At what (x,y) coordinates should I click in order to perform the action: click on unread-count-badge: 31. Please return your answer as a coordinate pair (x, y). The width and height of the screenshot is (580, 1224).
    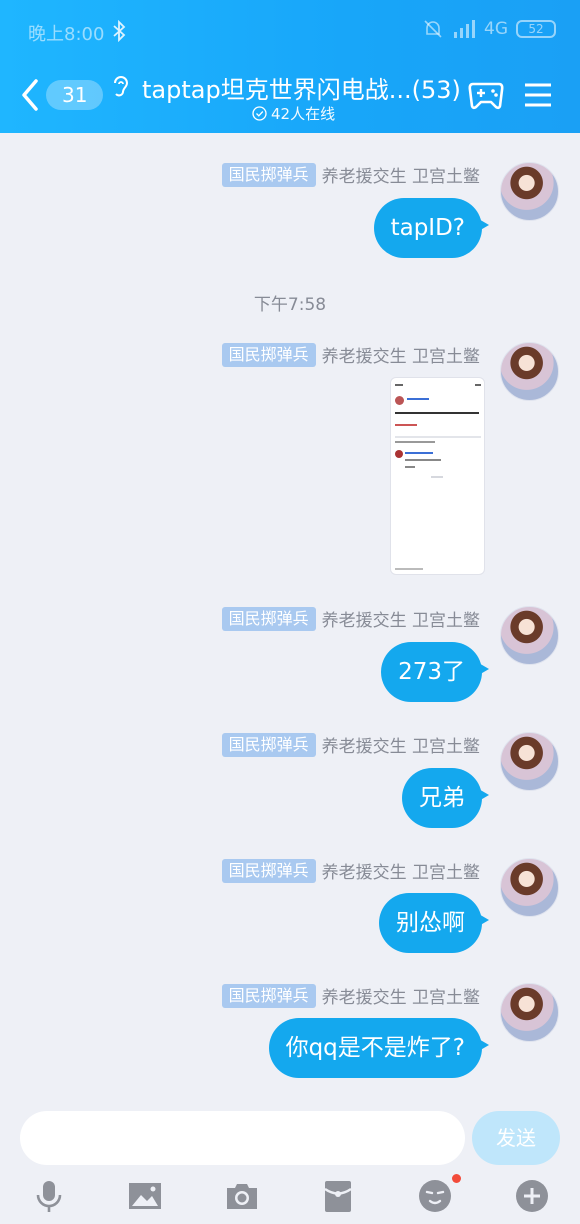
    Looking at the image, I should click on (75, 95).